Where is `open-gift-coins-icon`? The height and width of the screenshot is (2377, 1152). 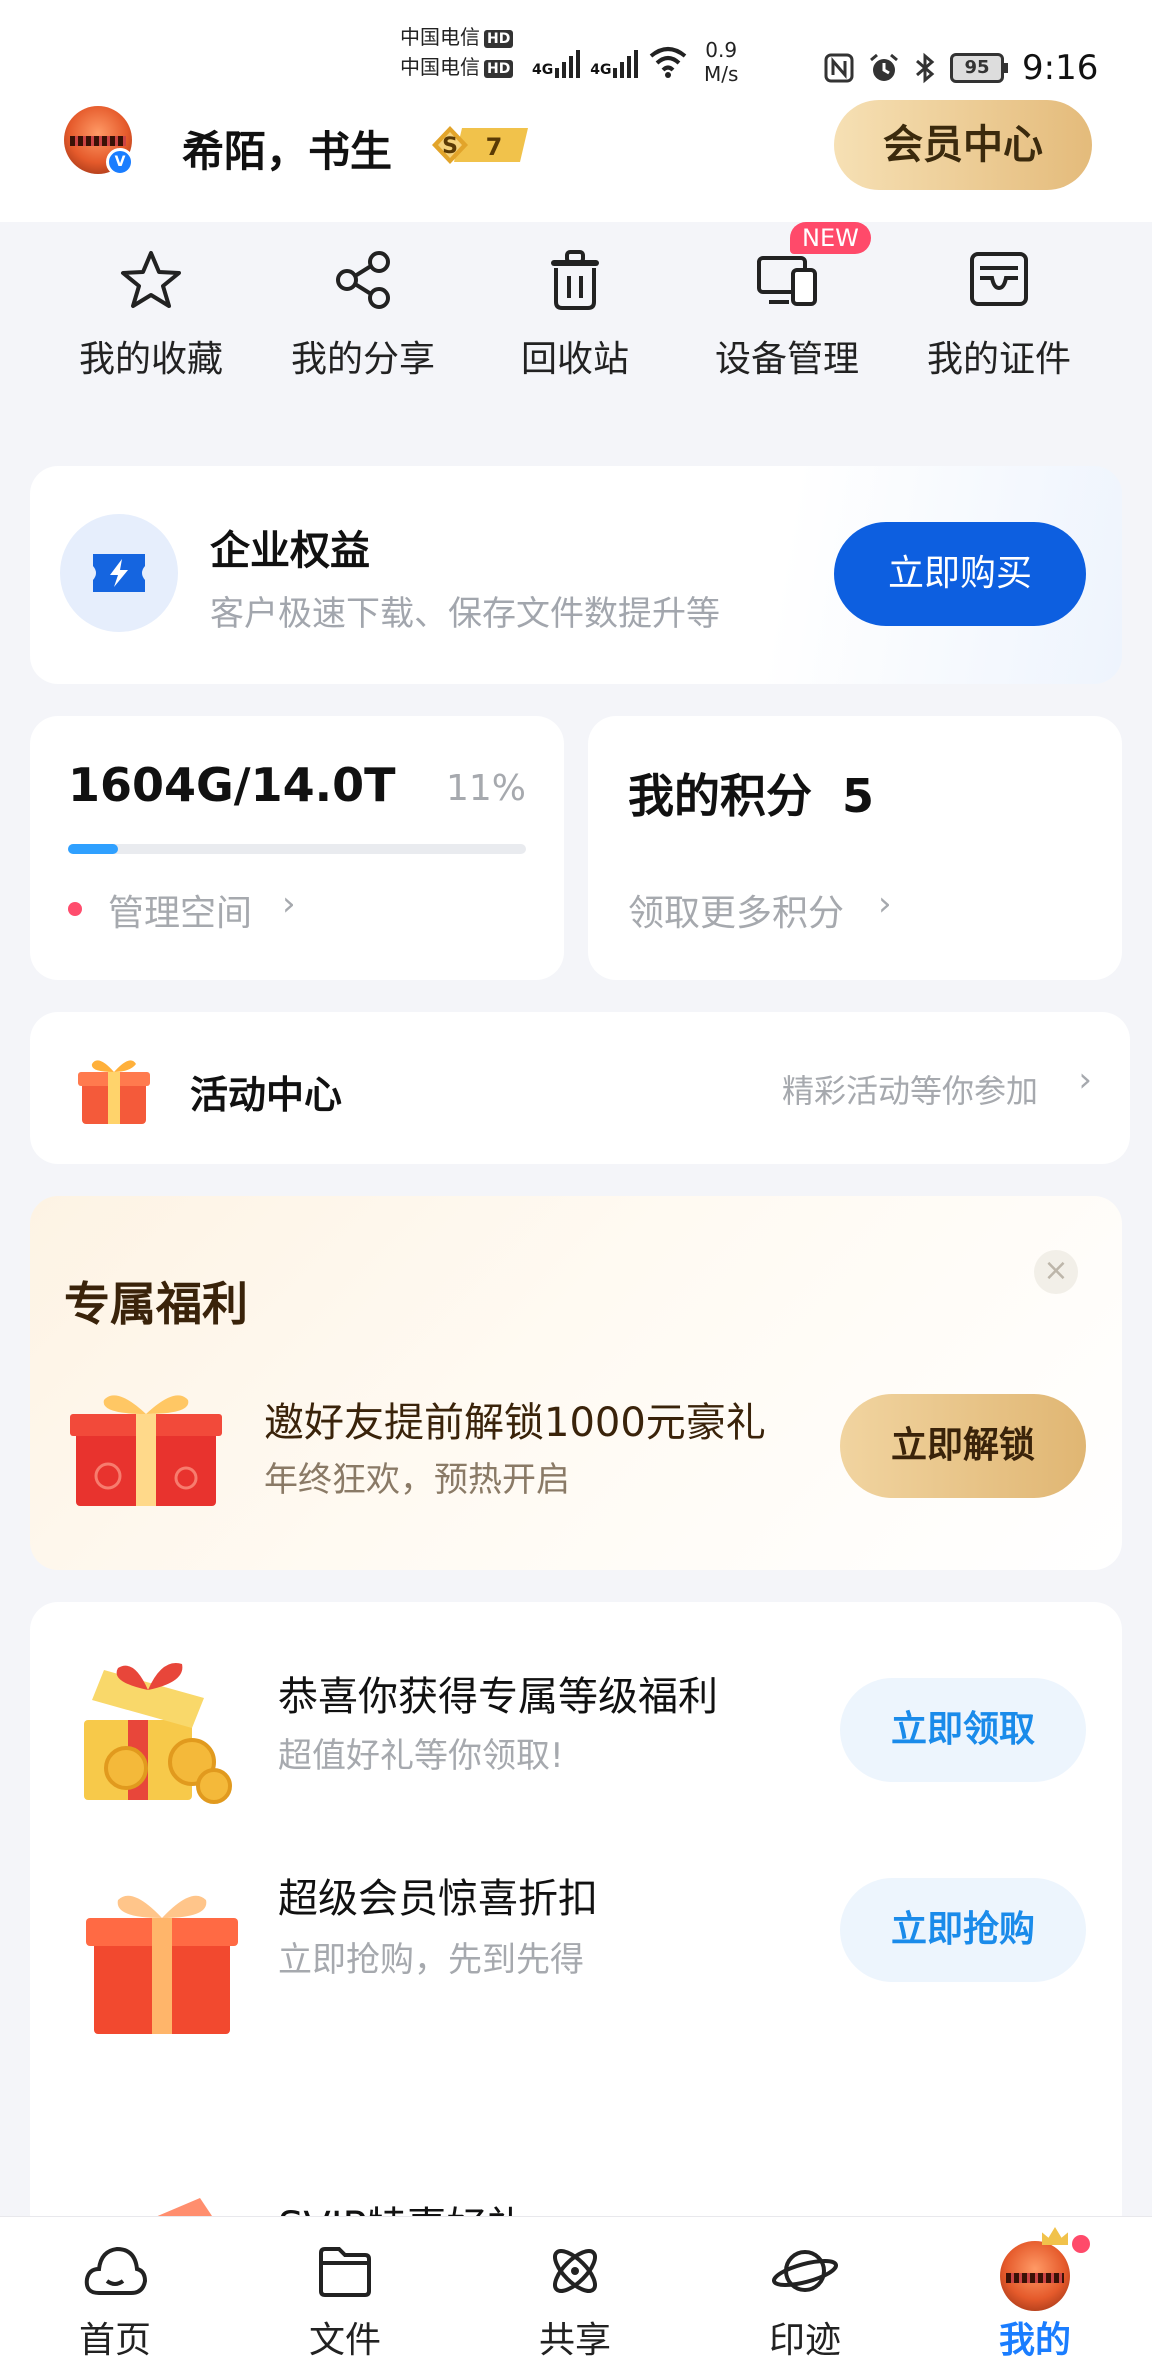 open-gift-coins-icon is located at coordinates (158, 1733).